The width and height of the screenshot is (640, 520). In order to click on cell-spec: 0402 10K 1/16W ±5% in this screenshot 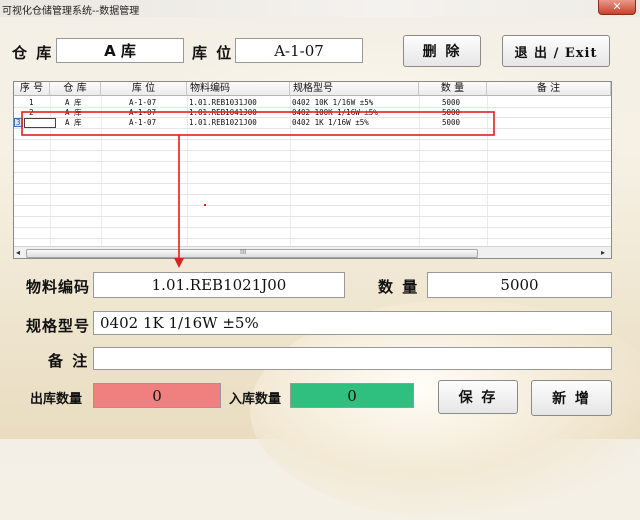, I will do `click(333, 102)`.